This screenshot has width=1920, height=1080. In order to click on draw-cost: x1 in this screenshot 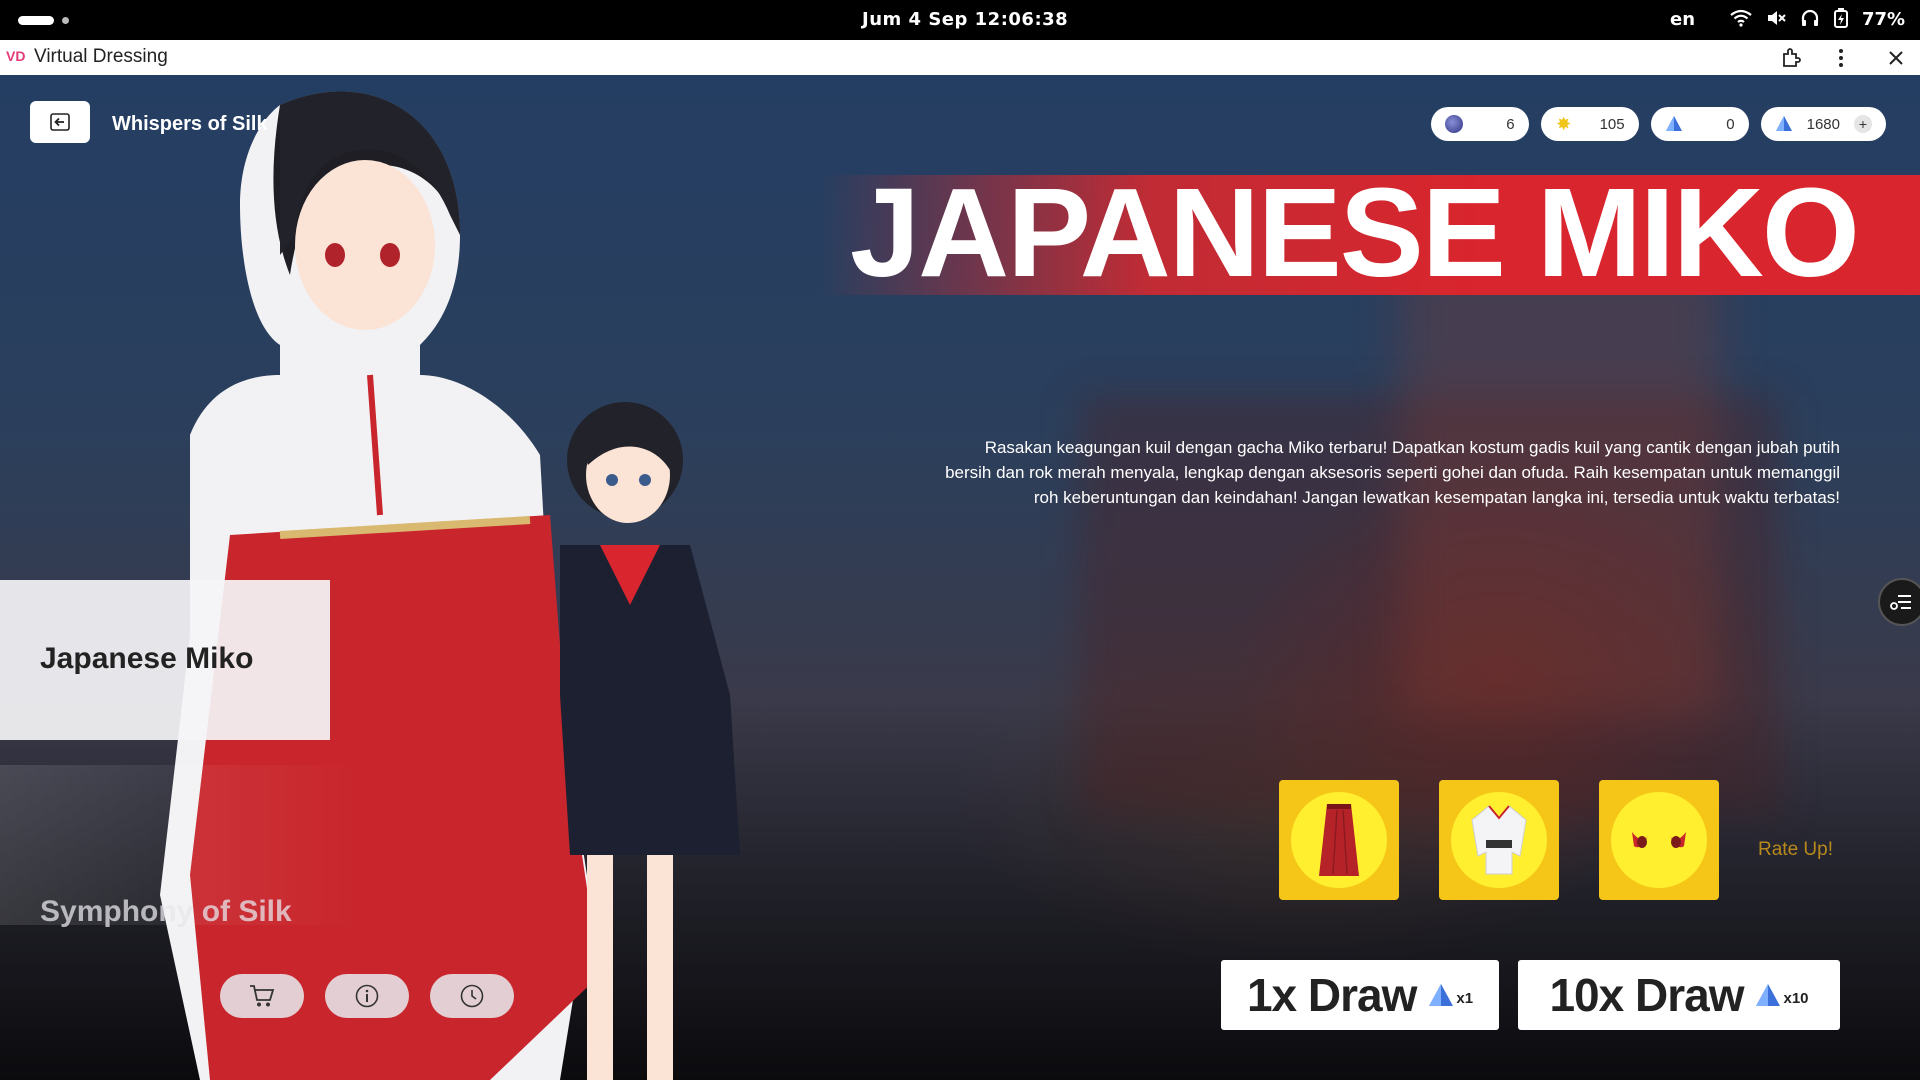, I will do `click(1450, 995)`.